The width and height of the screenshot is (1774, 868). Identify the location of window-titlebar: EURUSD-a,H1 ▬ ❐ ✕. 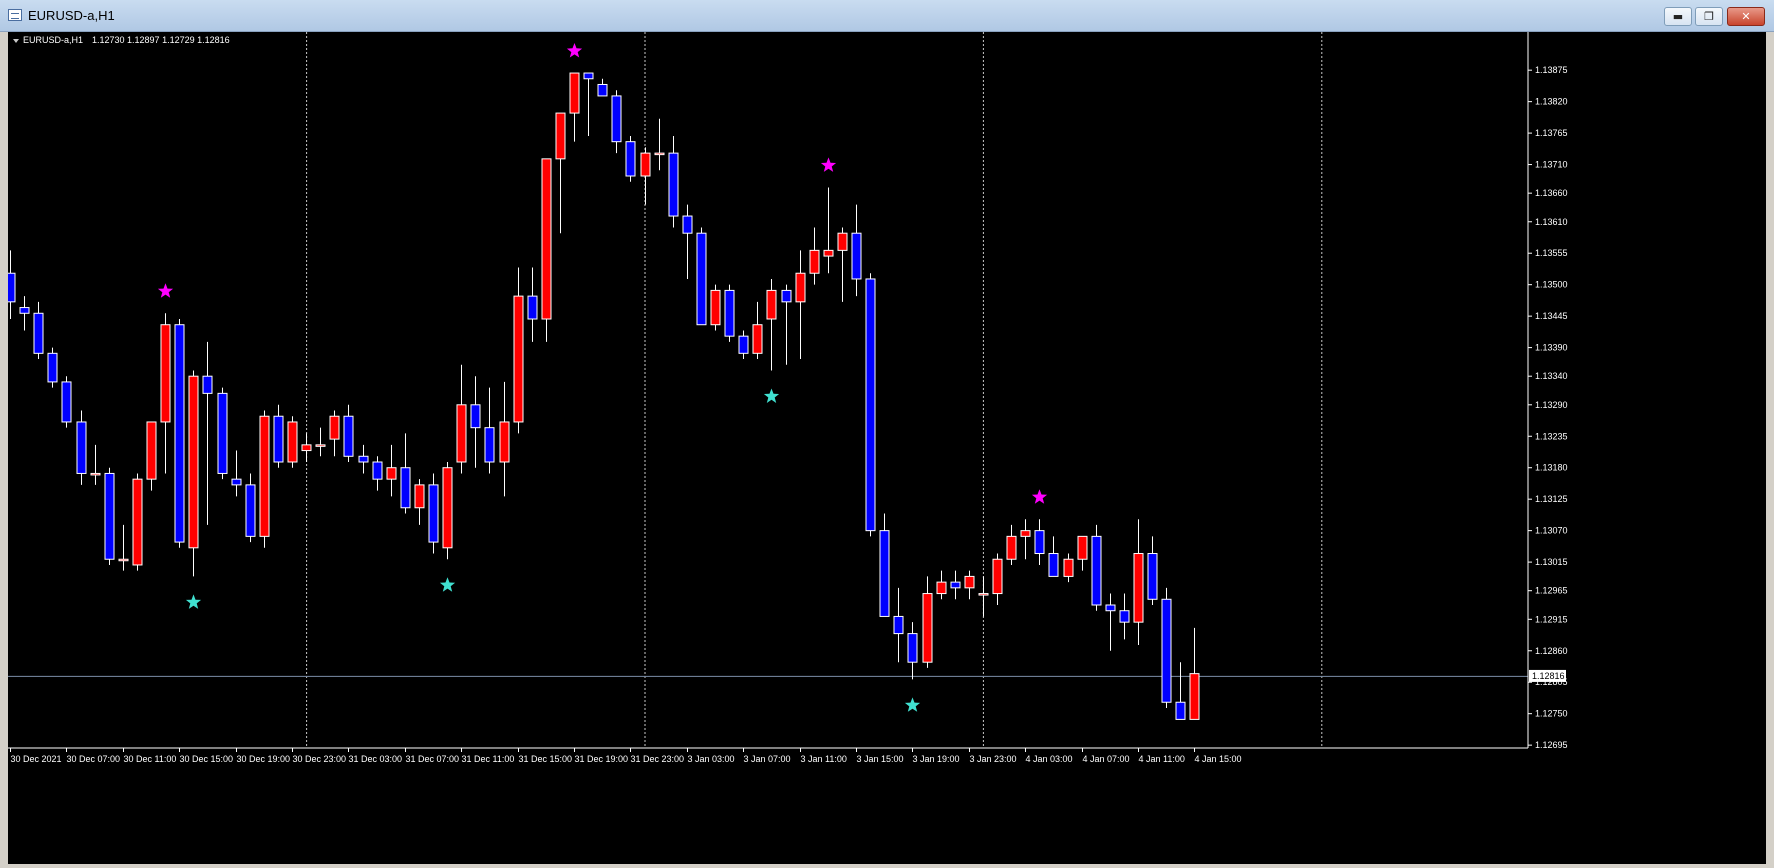
(887, 16).